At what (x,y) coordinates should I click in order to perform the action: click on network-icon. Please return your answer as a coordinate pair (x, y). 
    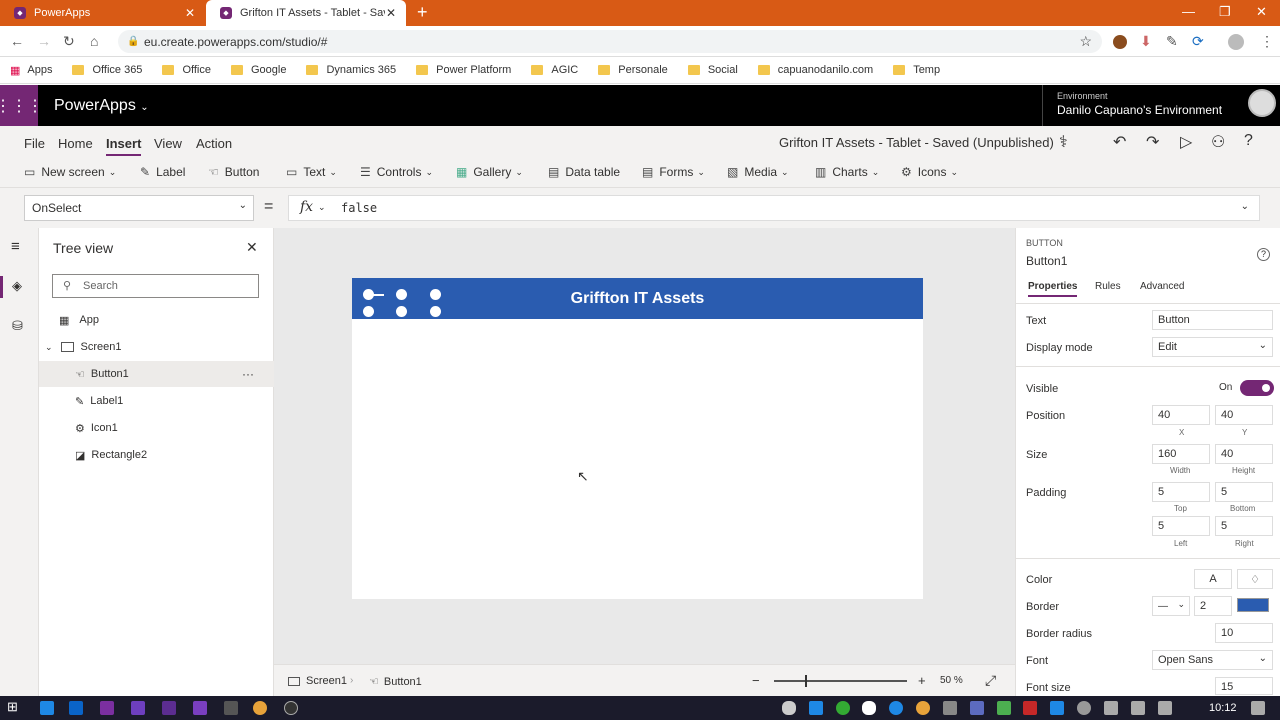
    Looking at the image, I should click on (1138, 708).